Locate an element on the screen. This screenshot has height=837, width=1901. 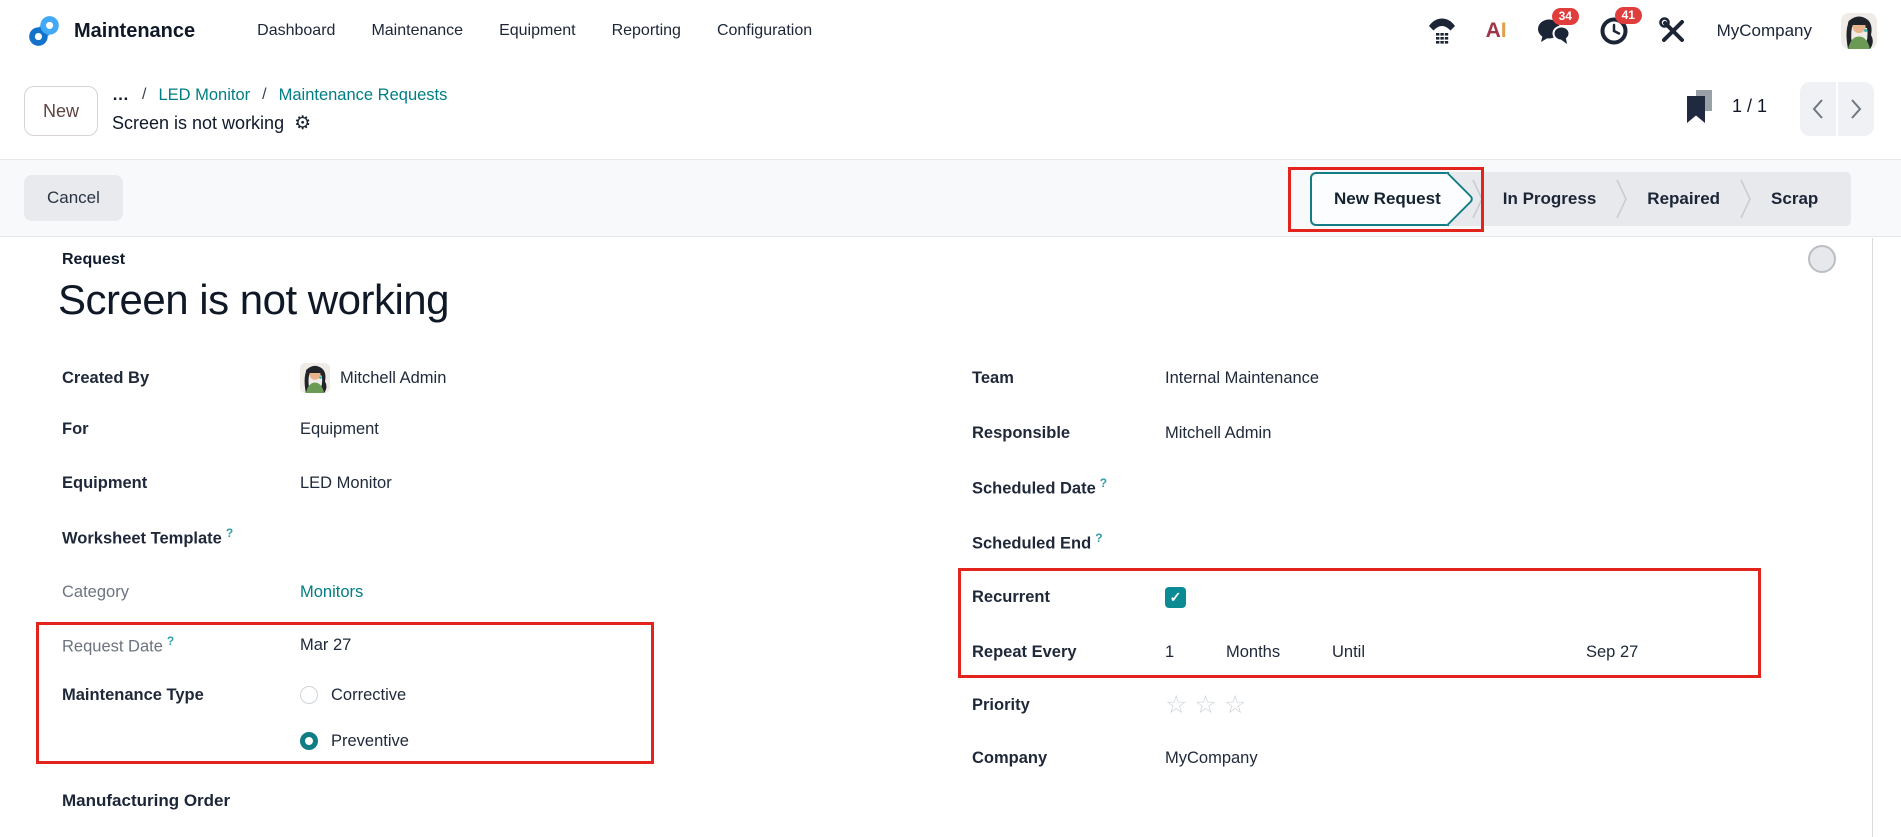
radio-corrective-label: Corrective is located at coordinates (368, 695).